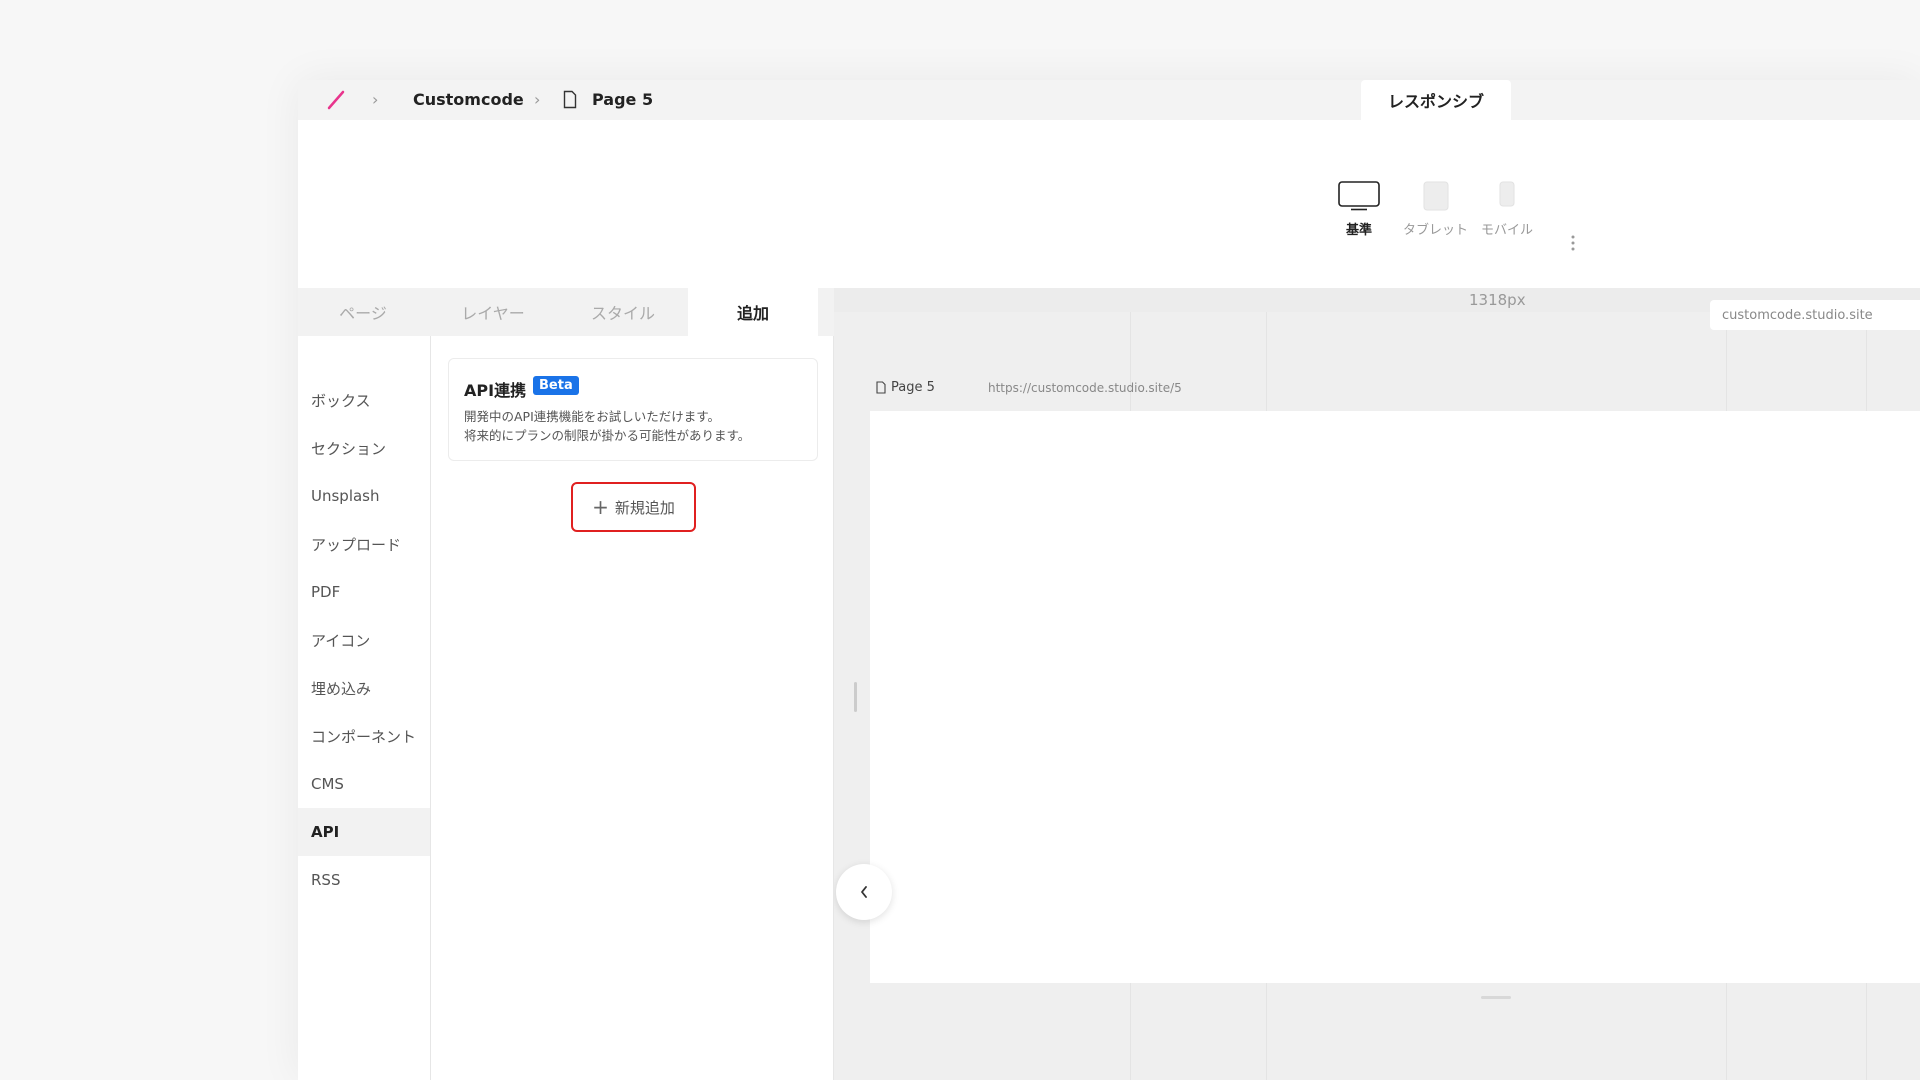 The image size is (1920, 1080). Describe the element at coordinates (364, 592) in the screenshot. I see `category-pdf: PDF` at that location.